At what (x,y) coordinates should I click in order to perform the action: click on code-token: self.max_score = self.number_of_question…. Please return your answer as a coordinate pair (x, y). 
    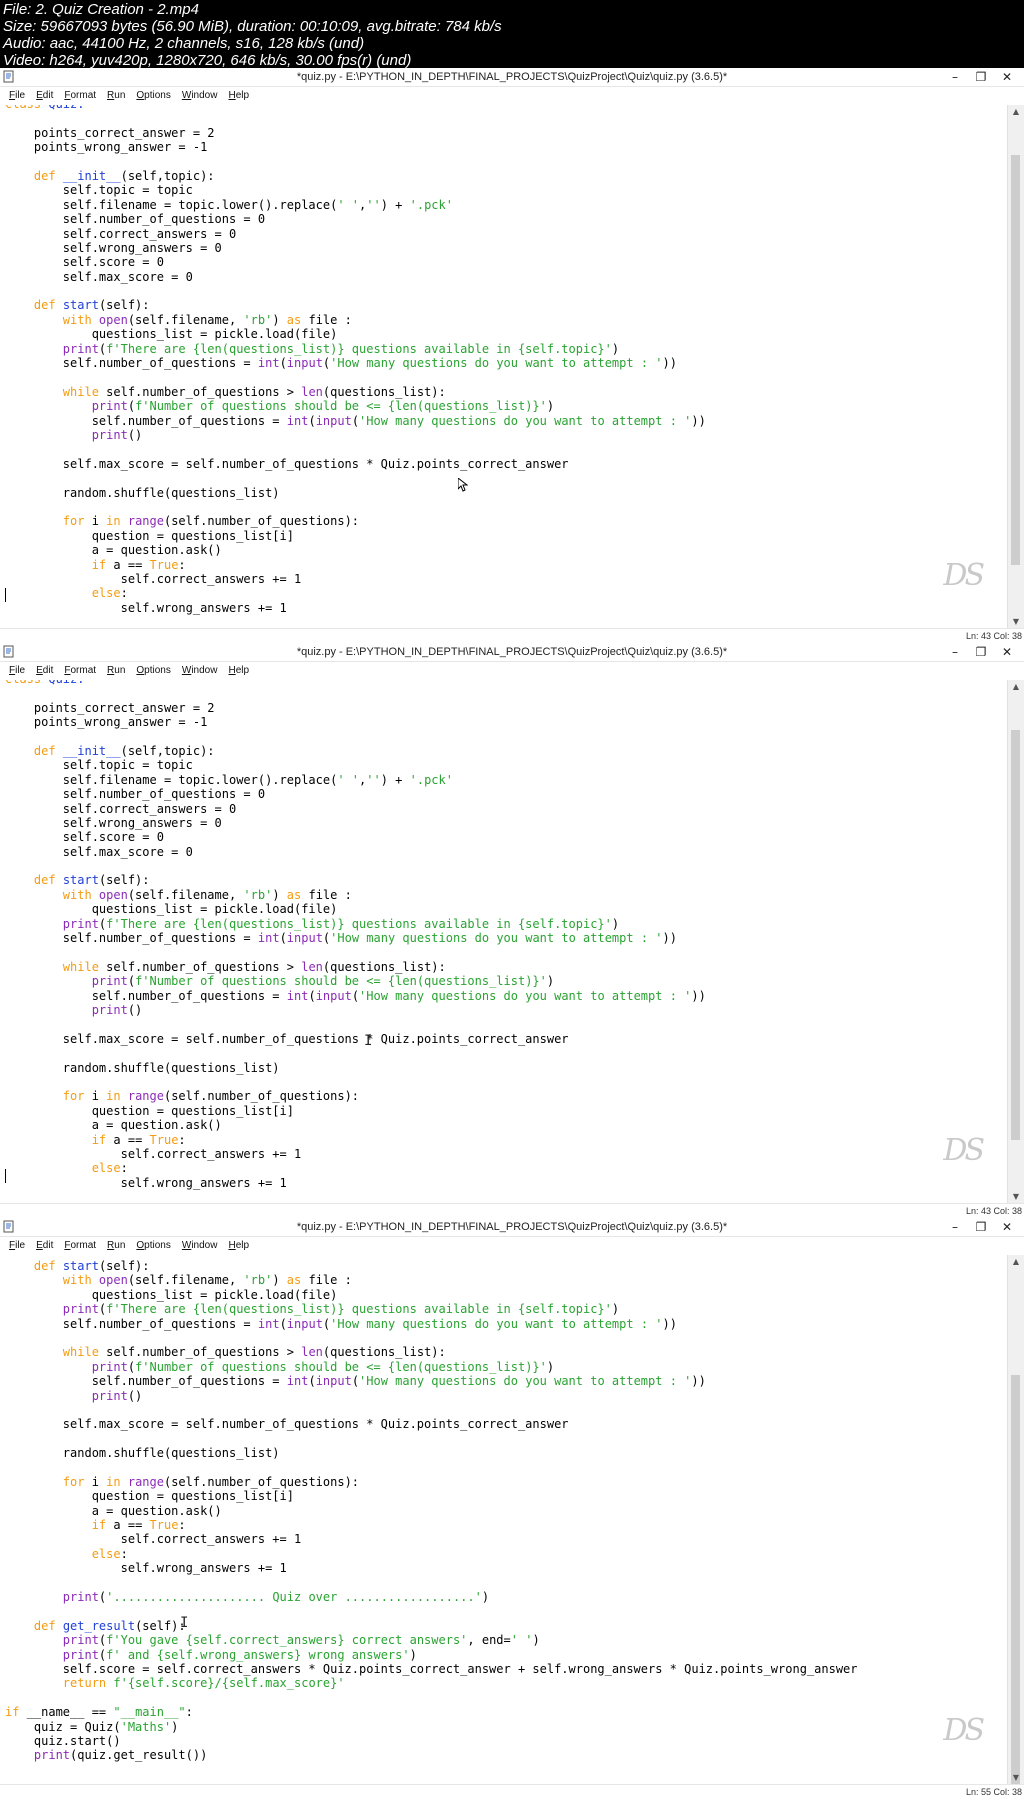
    Looking at the image, I should click on (287, 1038).